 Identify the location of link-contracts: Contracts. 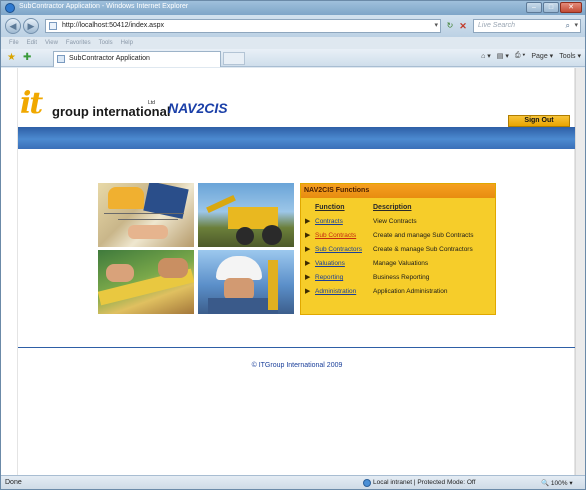
(329, 221).